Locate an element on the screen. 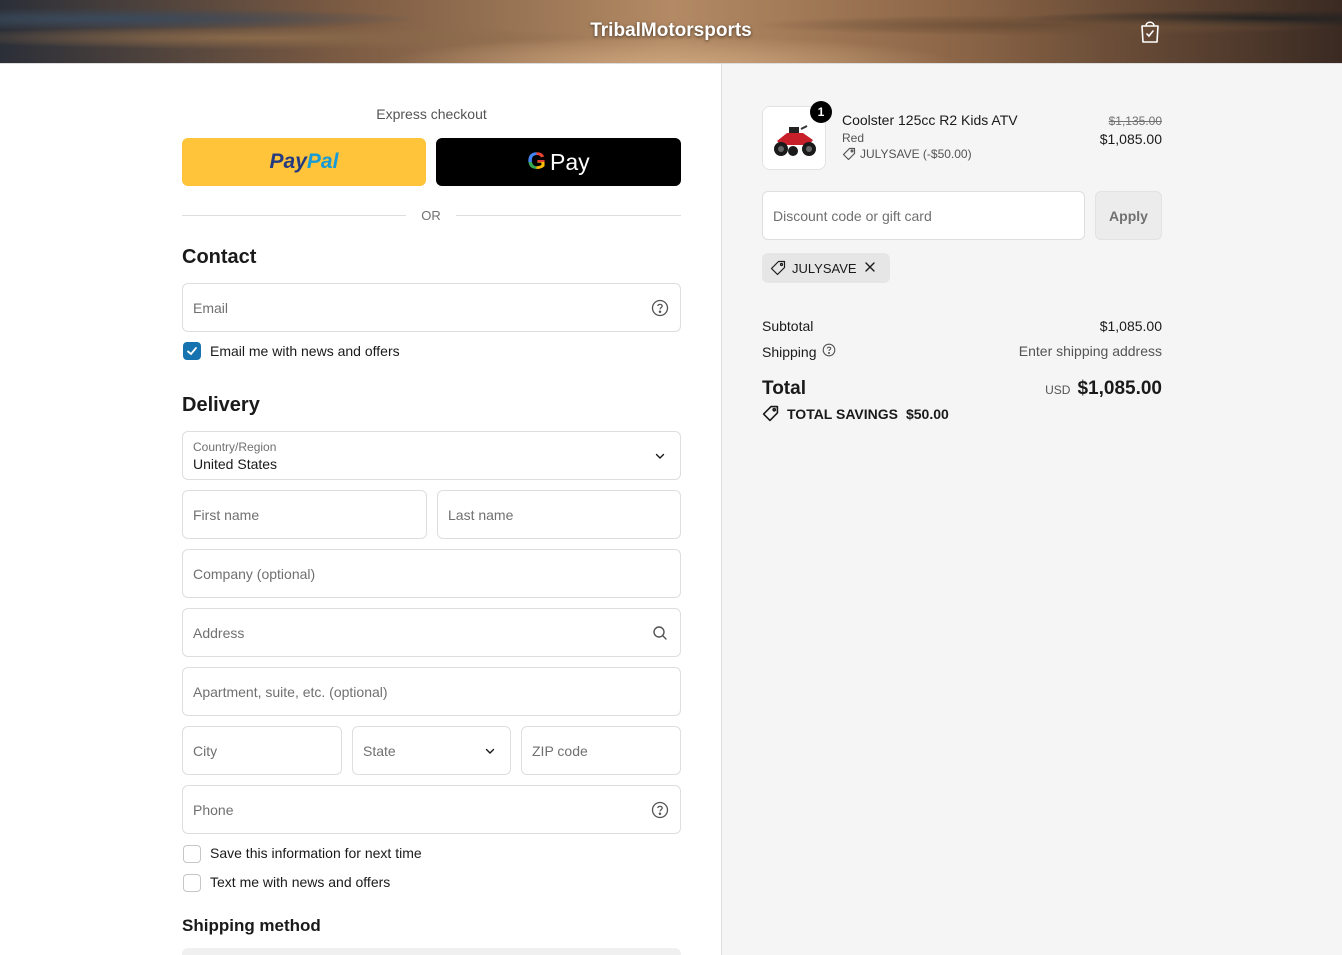 Image resolution: width=1342 pixels, height=955 pixels. quantity-badge: 1 is located at coordinates (821, 112).